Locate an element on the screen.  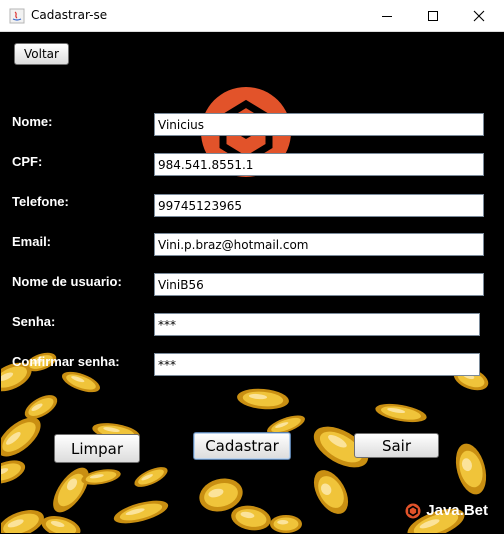
close-button is located at coordinates (479, 15).